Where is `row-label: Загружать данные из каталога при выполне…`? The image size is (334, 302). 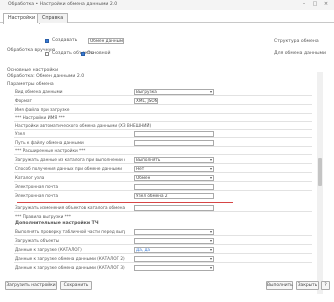 row-label: Загружать данные из каталога при выполне… is located at coordinates (70, 159).